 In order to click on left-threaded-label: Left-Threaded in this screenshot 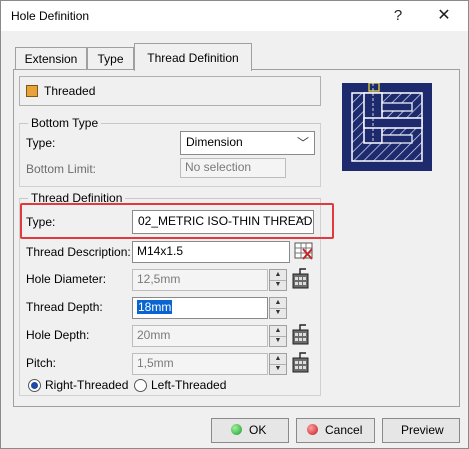, I will do `click(189, 385)`.